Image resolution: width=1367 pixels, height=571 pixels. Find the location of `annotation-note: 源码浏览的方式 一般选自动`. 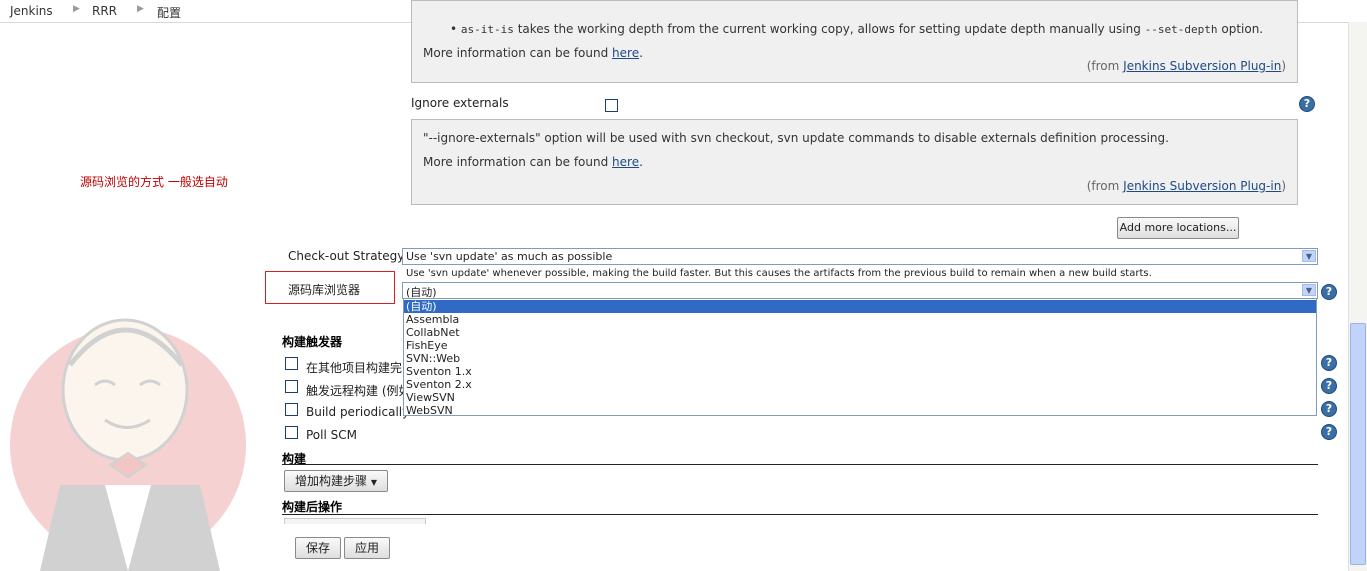

annotation-note: 源码浏览的方式 一般选自动 is located at coordinates (154, 182).